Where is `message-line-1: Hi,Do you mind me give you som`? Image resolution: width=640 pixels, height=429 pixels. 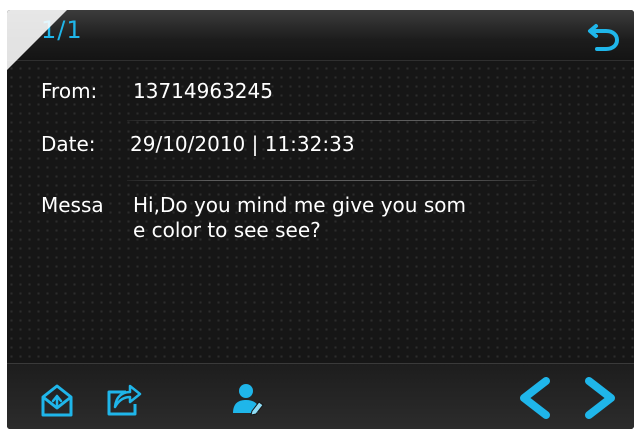
message-line-1: Hi,Do you mind me give you som is located at coordinates (299, 205).